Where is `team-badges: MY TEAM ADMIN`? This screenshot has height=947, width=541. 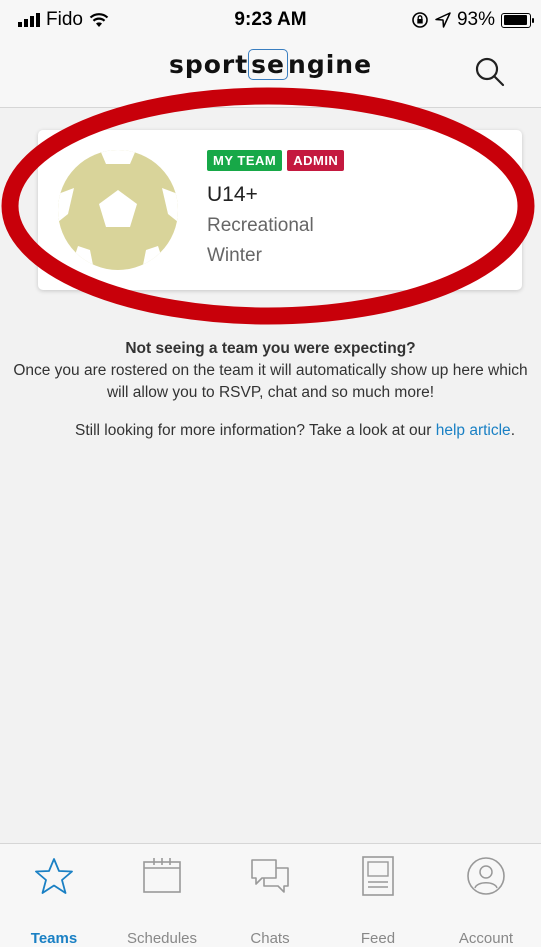
team-badges: MY TEAM ADMIN is located at coordinates (276, 160).